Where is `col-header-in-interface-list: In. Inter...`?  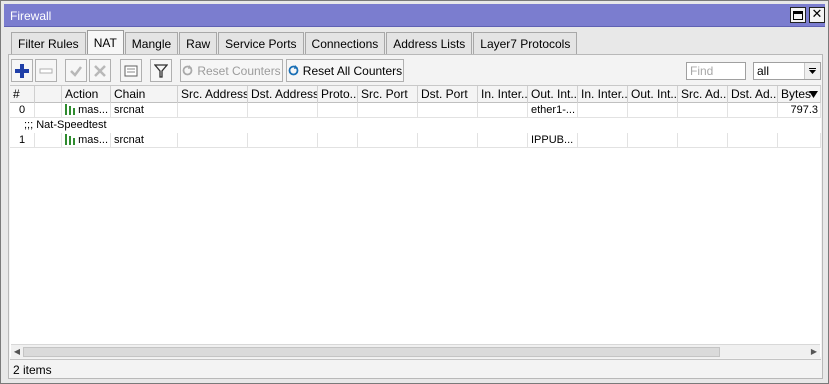
col-header-in-interface-list: In. Inter... is located at coordinates (603, 94).